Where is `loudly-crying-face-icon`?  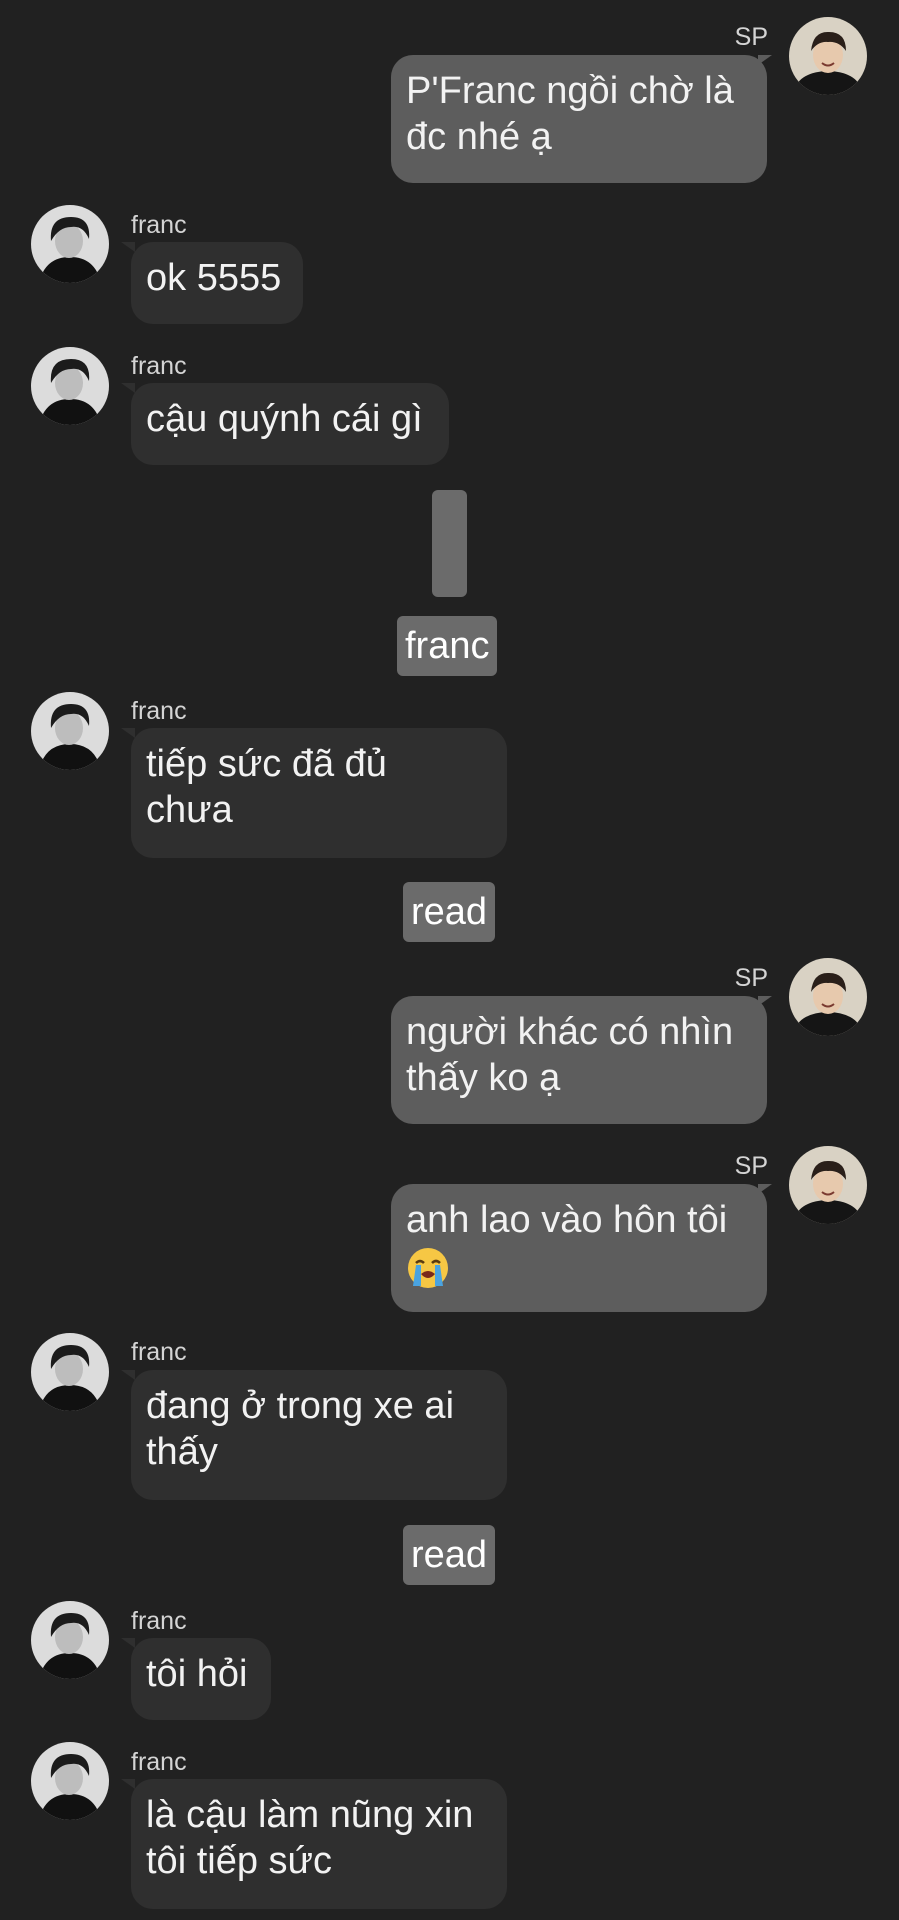 loudly-crying-face-icon is located at coordinates (428, 1267).